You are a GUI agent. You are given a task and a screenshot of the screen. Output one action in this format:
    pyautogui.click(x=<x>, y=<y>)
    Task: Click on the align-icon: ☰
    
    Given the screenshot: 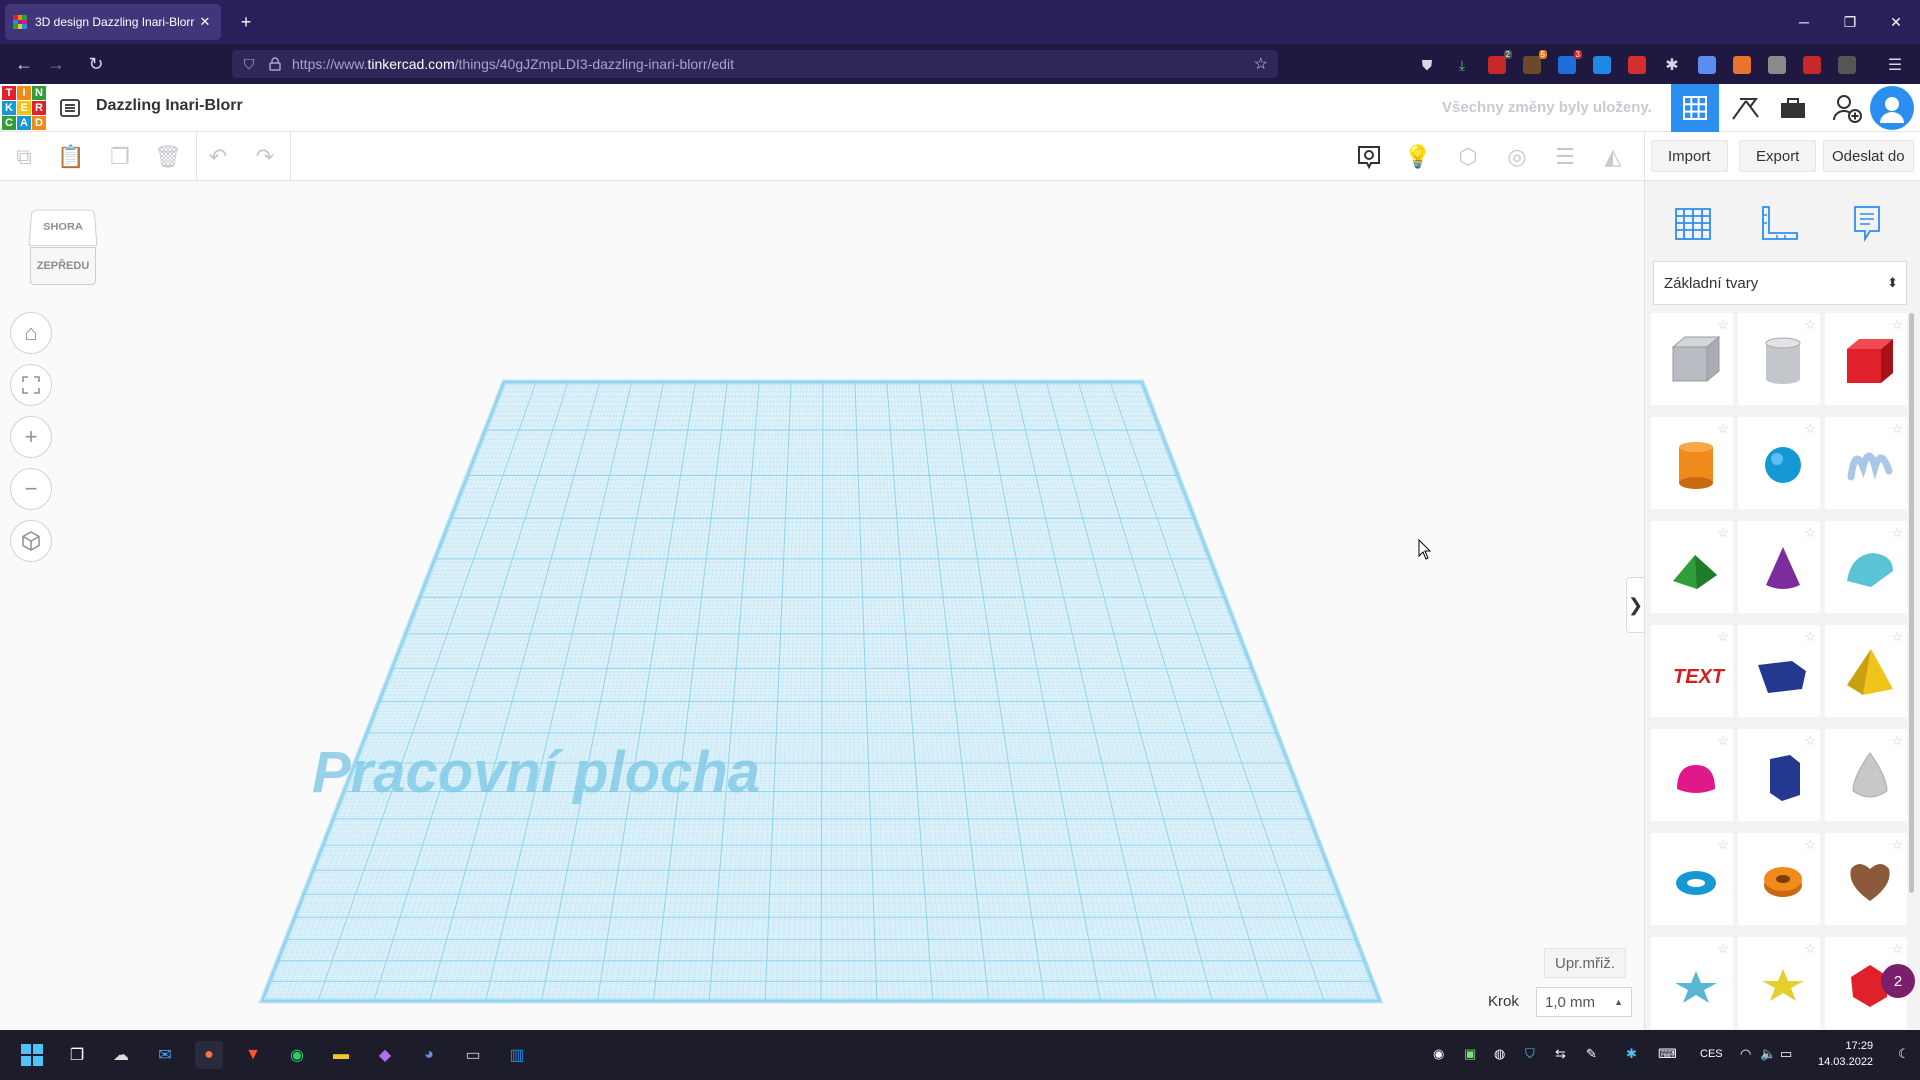 What is the action you would take?
    pyautogui.click(x=1565, y=157)
    